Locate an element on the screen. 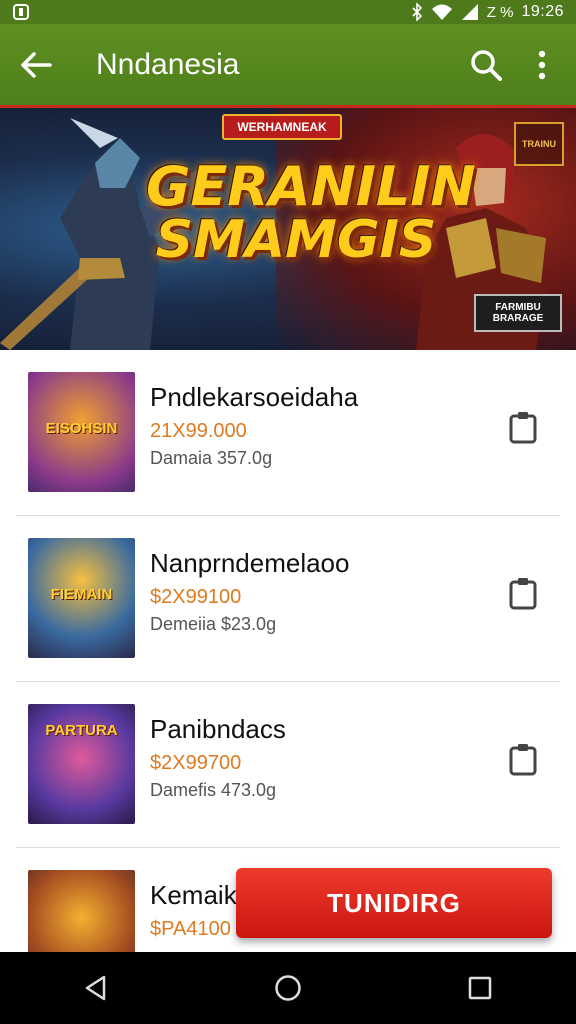  nav-back-button is located at coordinates (96, 988).